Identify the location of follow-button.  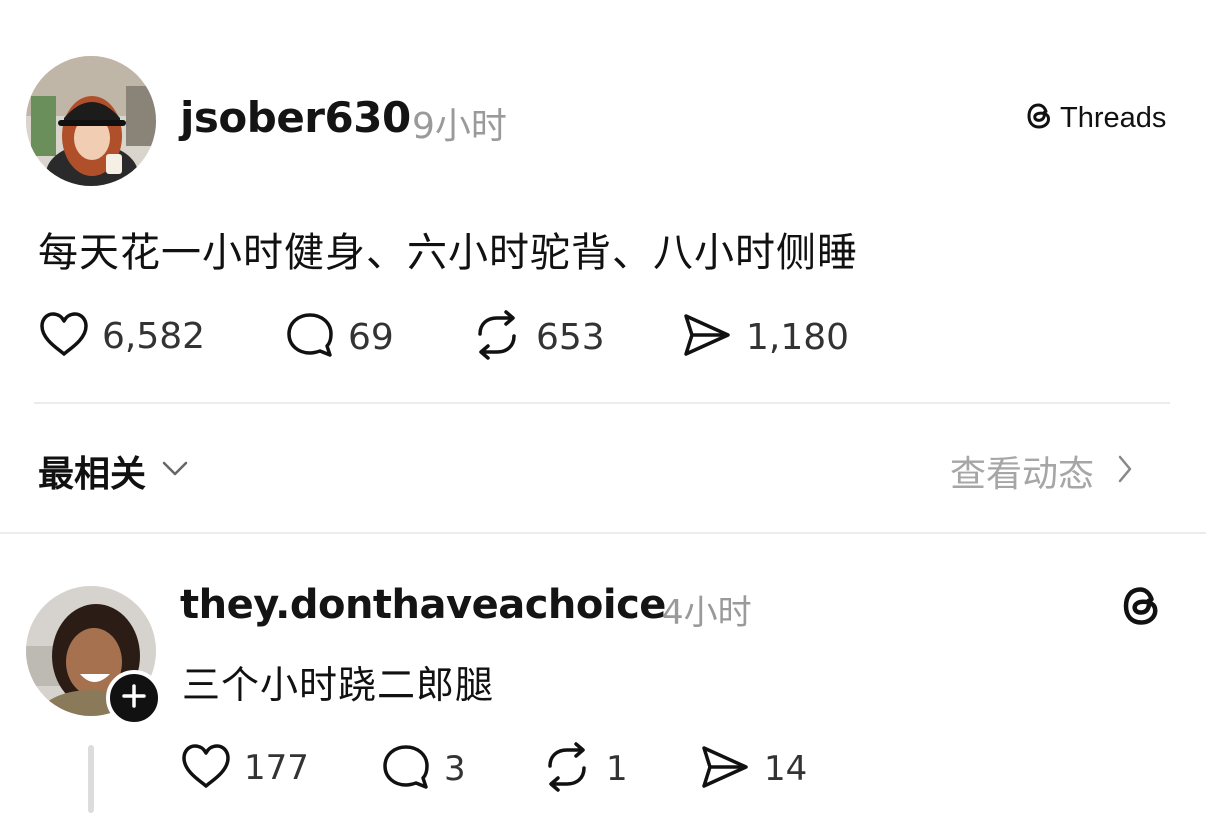
(134, 698).